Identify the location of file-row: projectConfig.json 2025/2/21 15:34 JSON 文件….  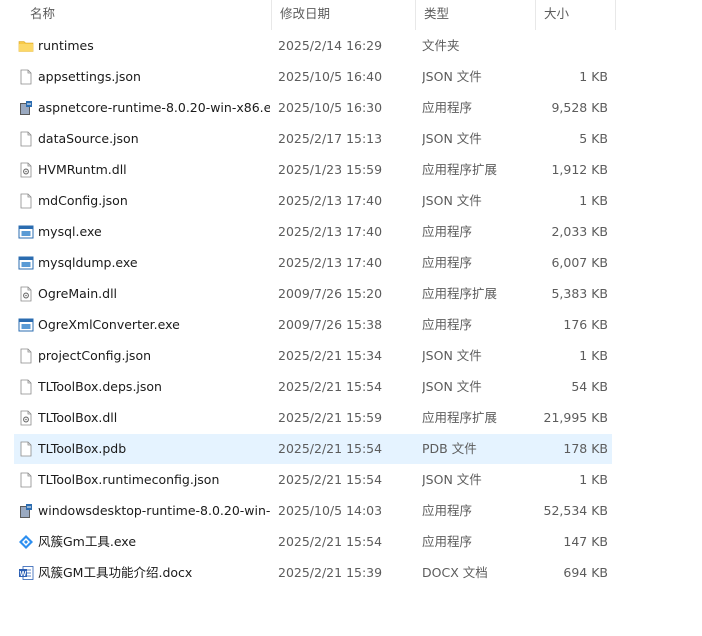
(313, 356).